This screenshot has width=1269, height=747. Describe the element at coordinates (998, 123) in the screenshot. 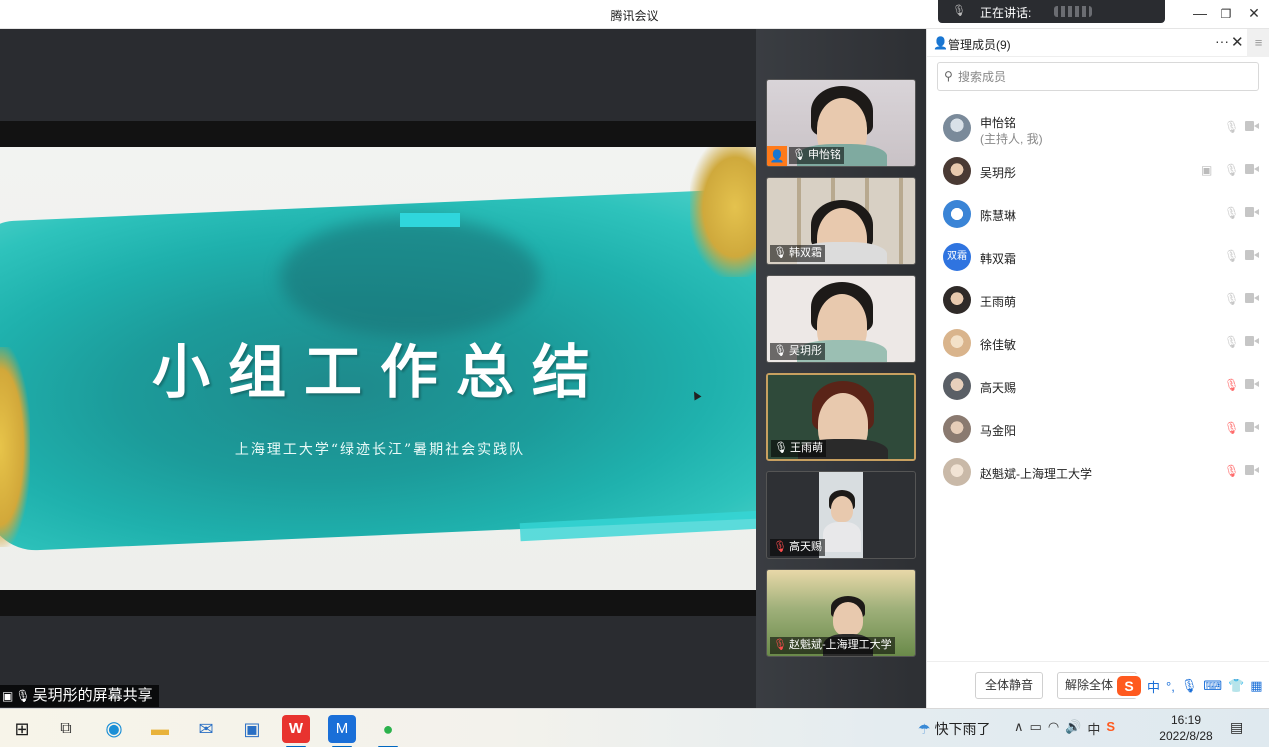

I see `member-name: 申怡铭` at that location.